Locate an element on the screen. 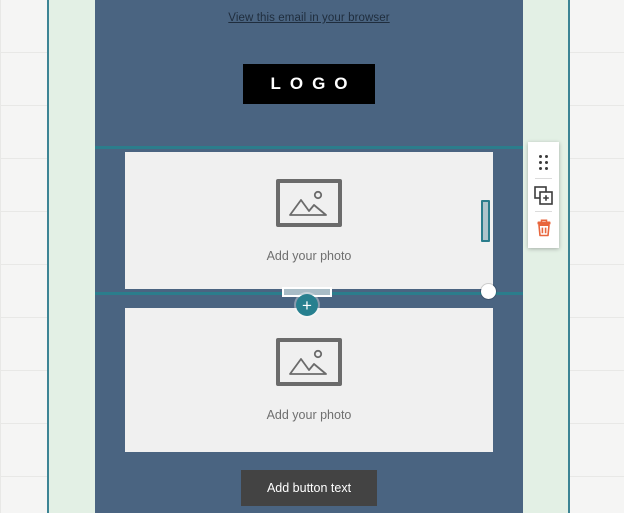 The image size is (624, 513). resize-handle-corner is located at coordinates (488, 291).